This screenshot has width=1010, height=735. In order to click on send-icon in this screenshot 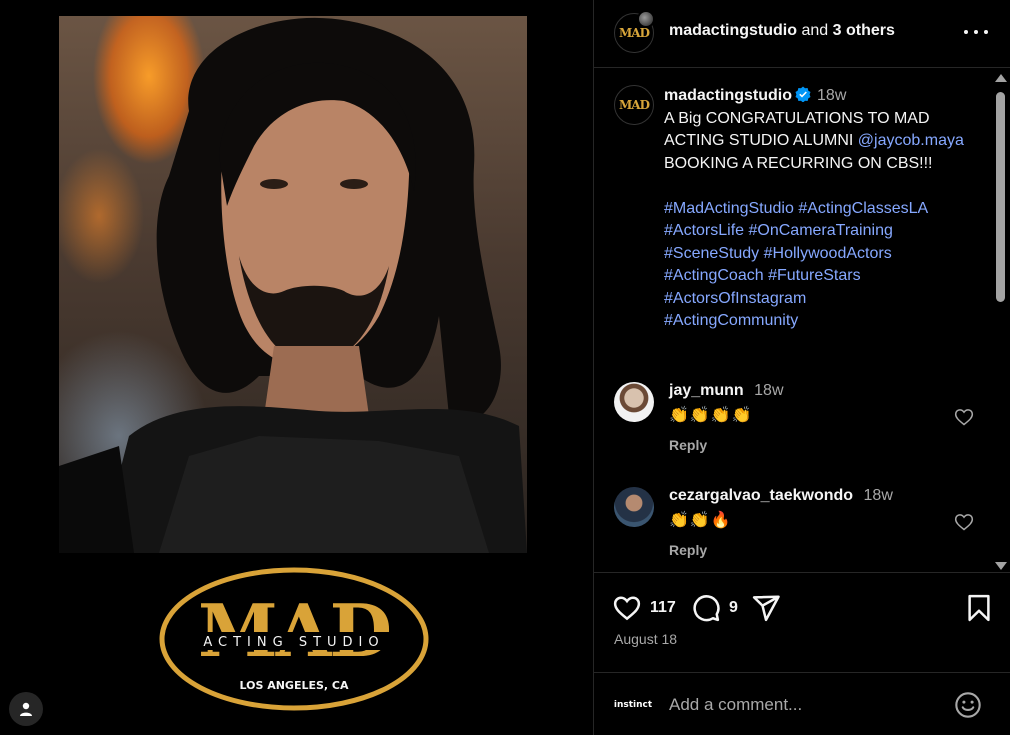, I will do `click(766, 608)`.